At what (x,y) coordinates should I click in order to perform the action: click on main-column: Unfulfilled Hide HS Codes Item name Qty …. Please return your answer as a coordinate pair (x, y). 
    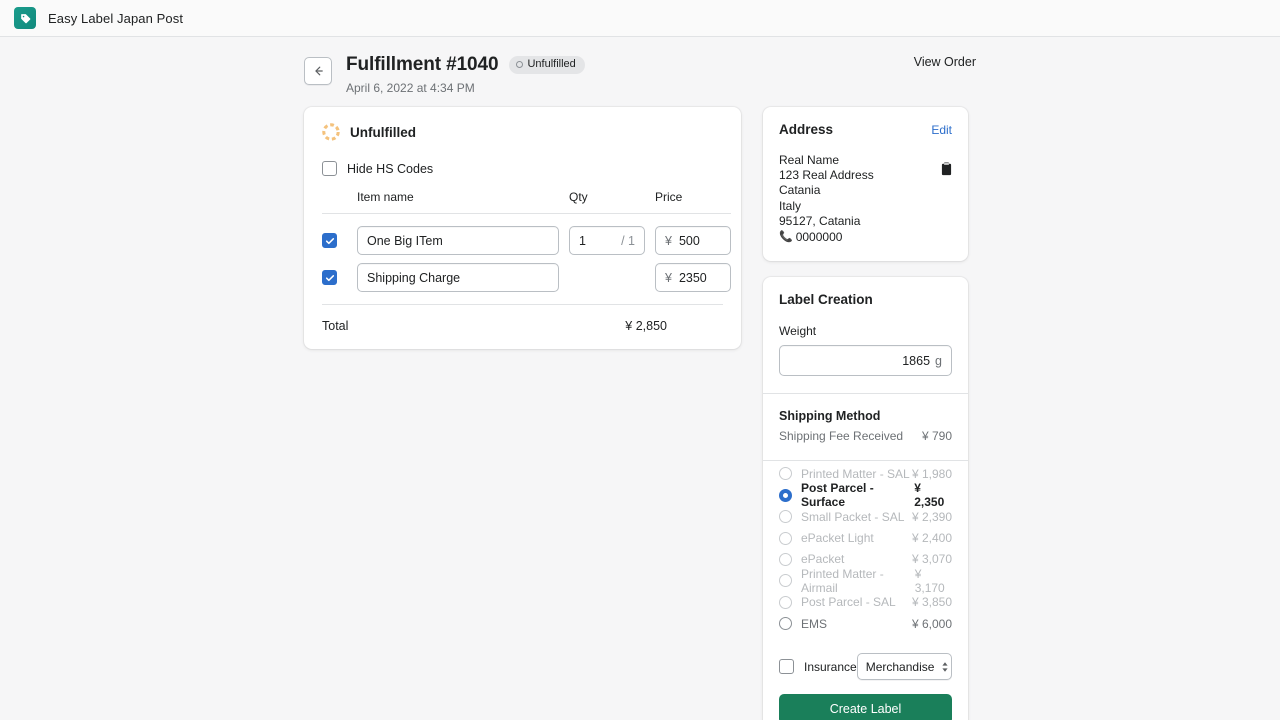
    Looking at the image, I should click on (522, 228).